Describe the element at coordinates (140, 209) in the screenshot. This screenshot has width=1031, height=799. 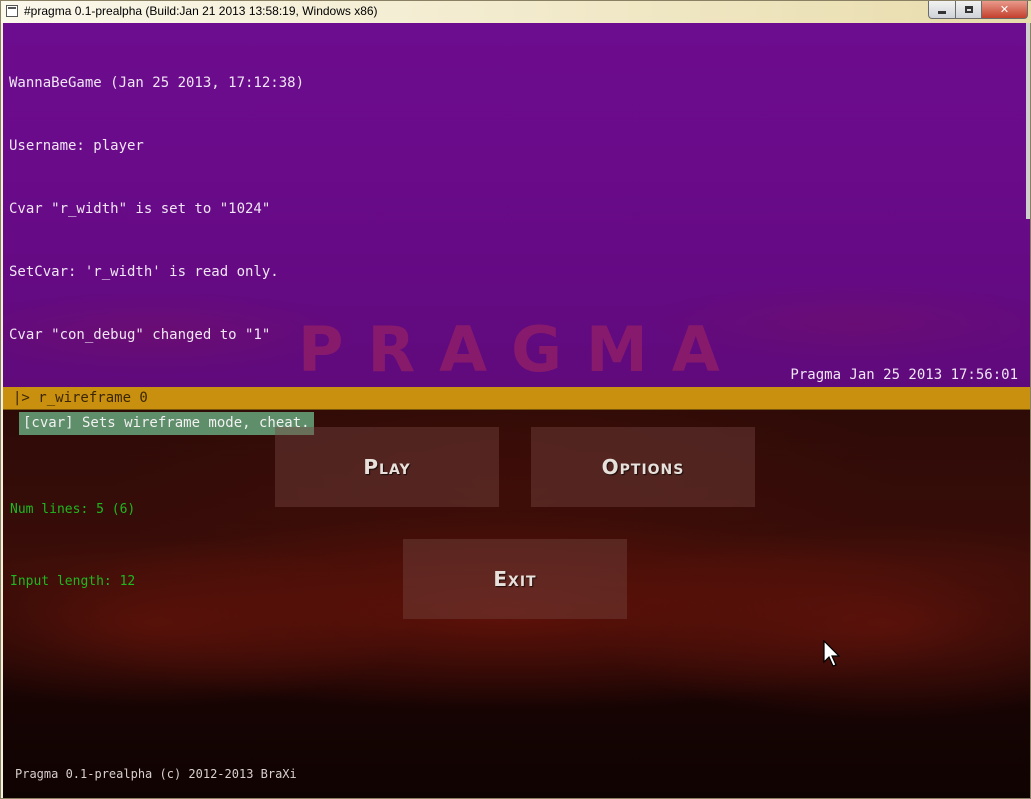
I see `console-line: Cvar "r_width" is set to "1024"` at that location.